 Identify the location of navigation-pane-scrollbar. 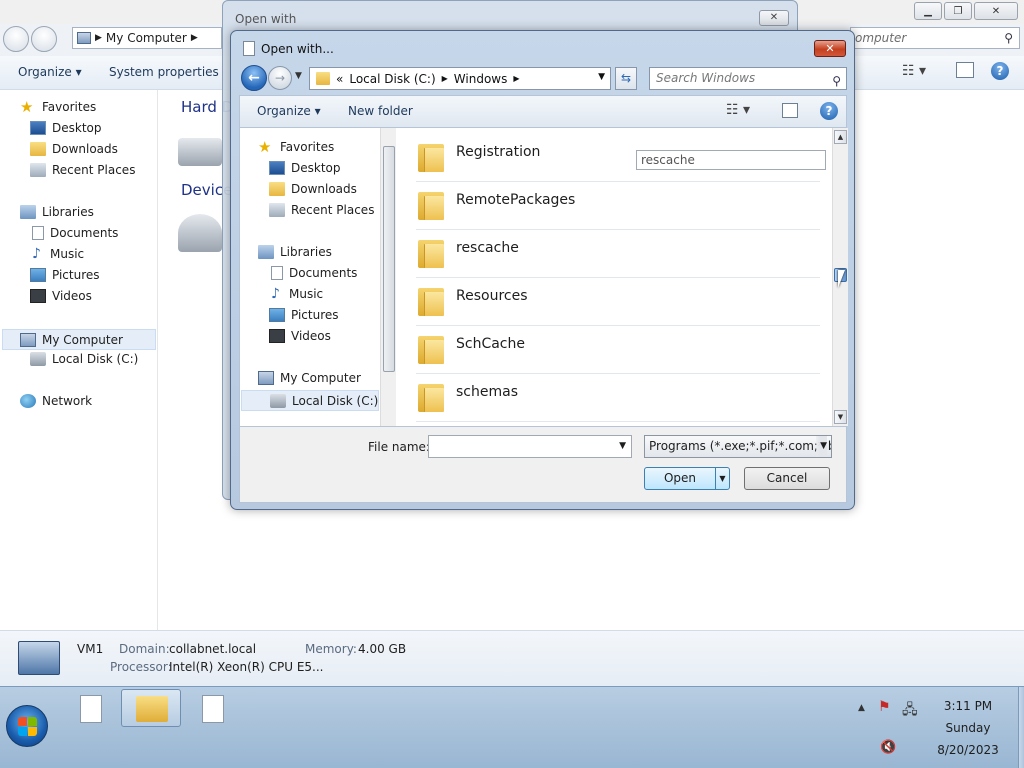
(388, 277).